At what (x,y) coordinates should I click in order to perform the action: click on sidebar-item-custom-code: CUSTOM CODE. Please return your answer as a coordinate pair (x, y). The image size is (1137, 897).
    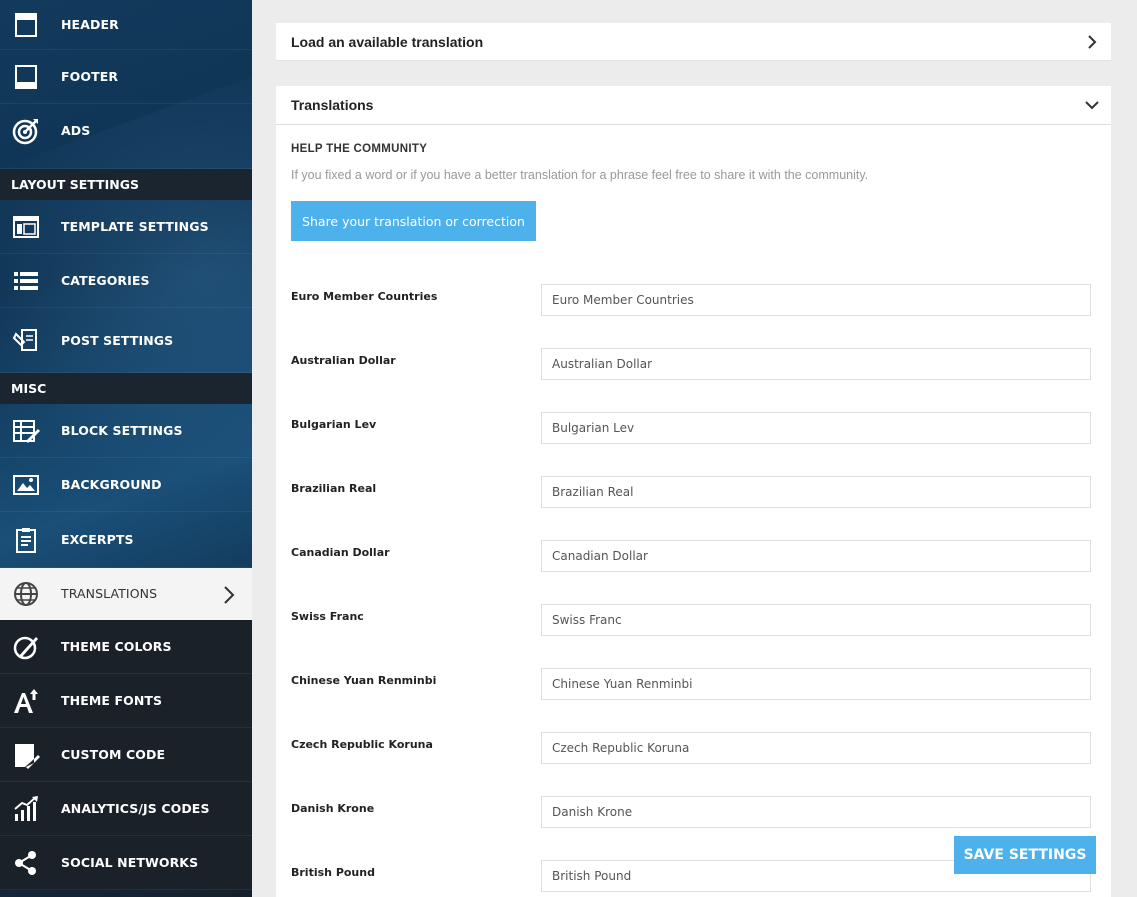
    Looking at the image, I should click on (126, 755).